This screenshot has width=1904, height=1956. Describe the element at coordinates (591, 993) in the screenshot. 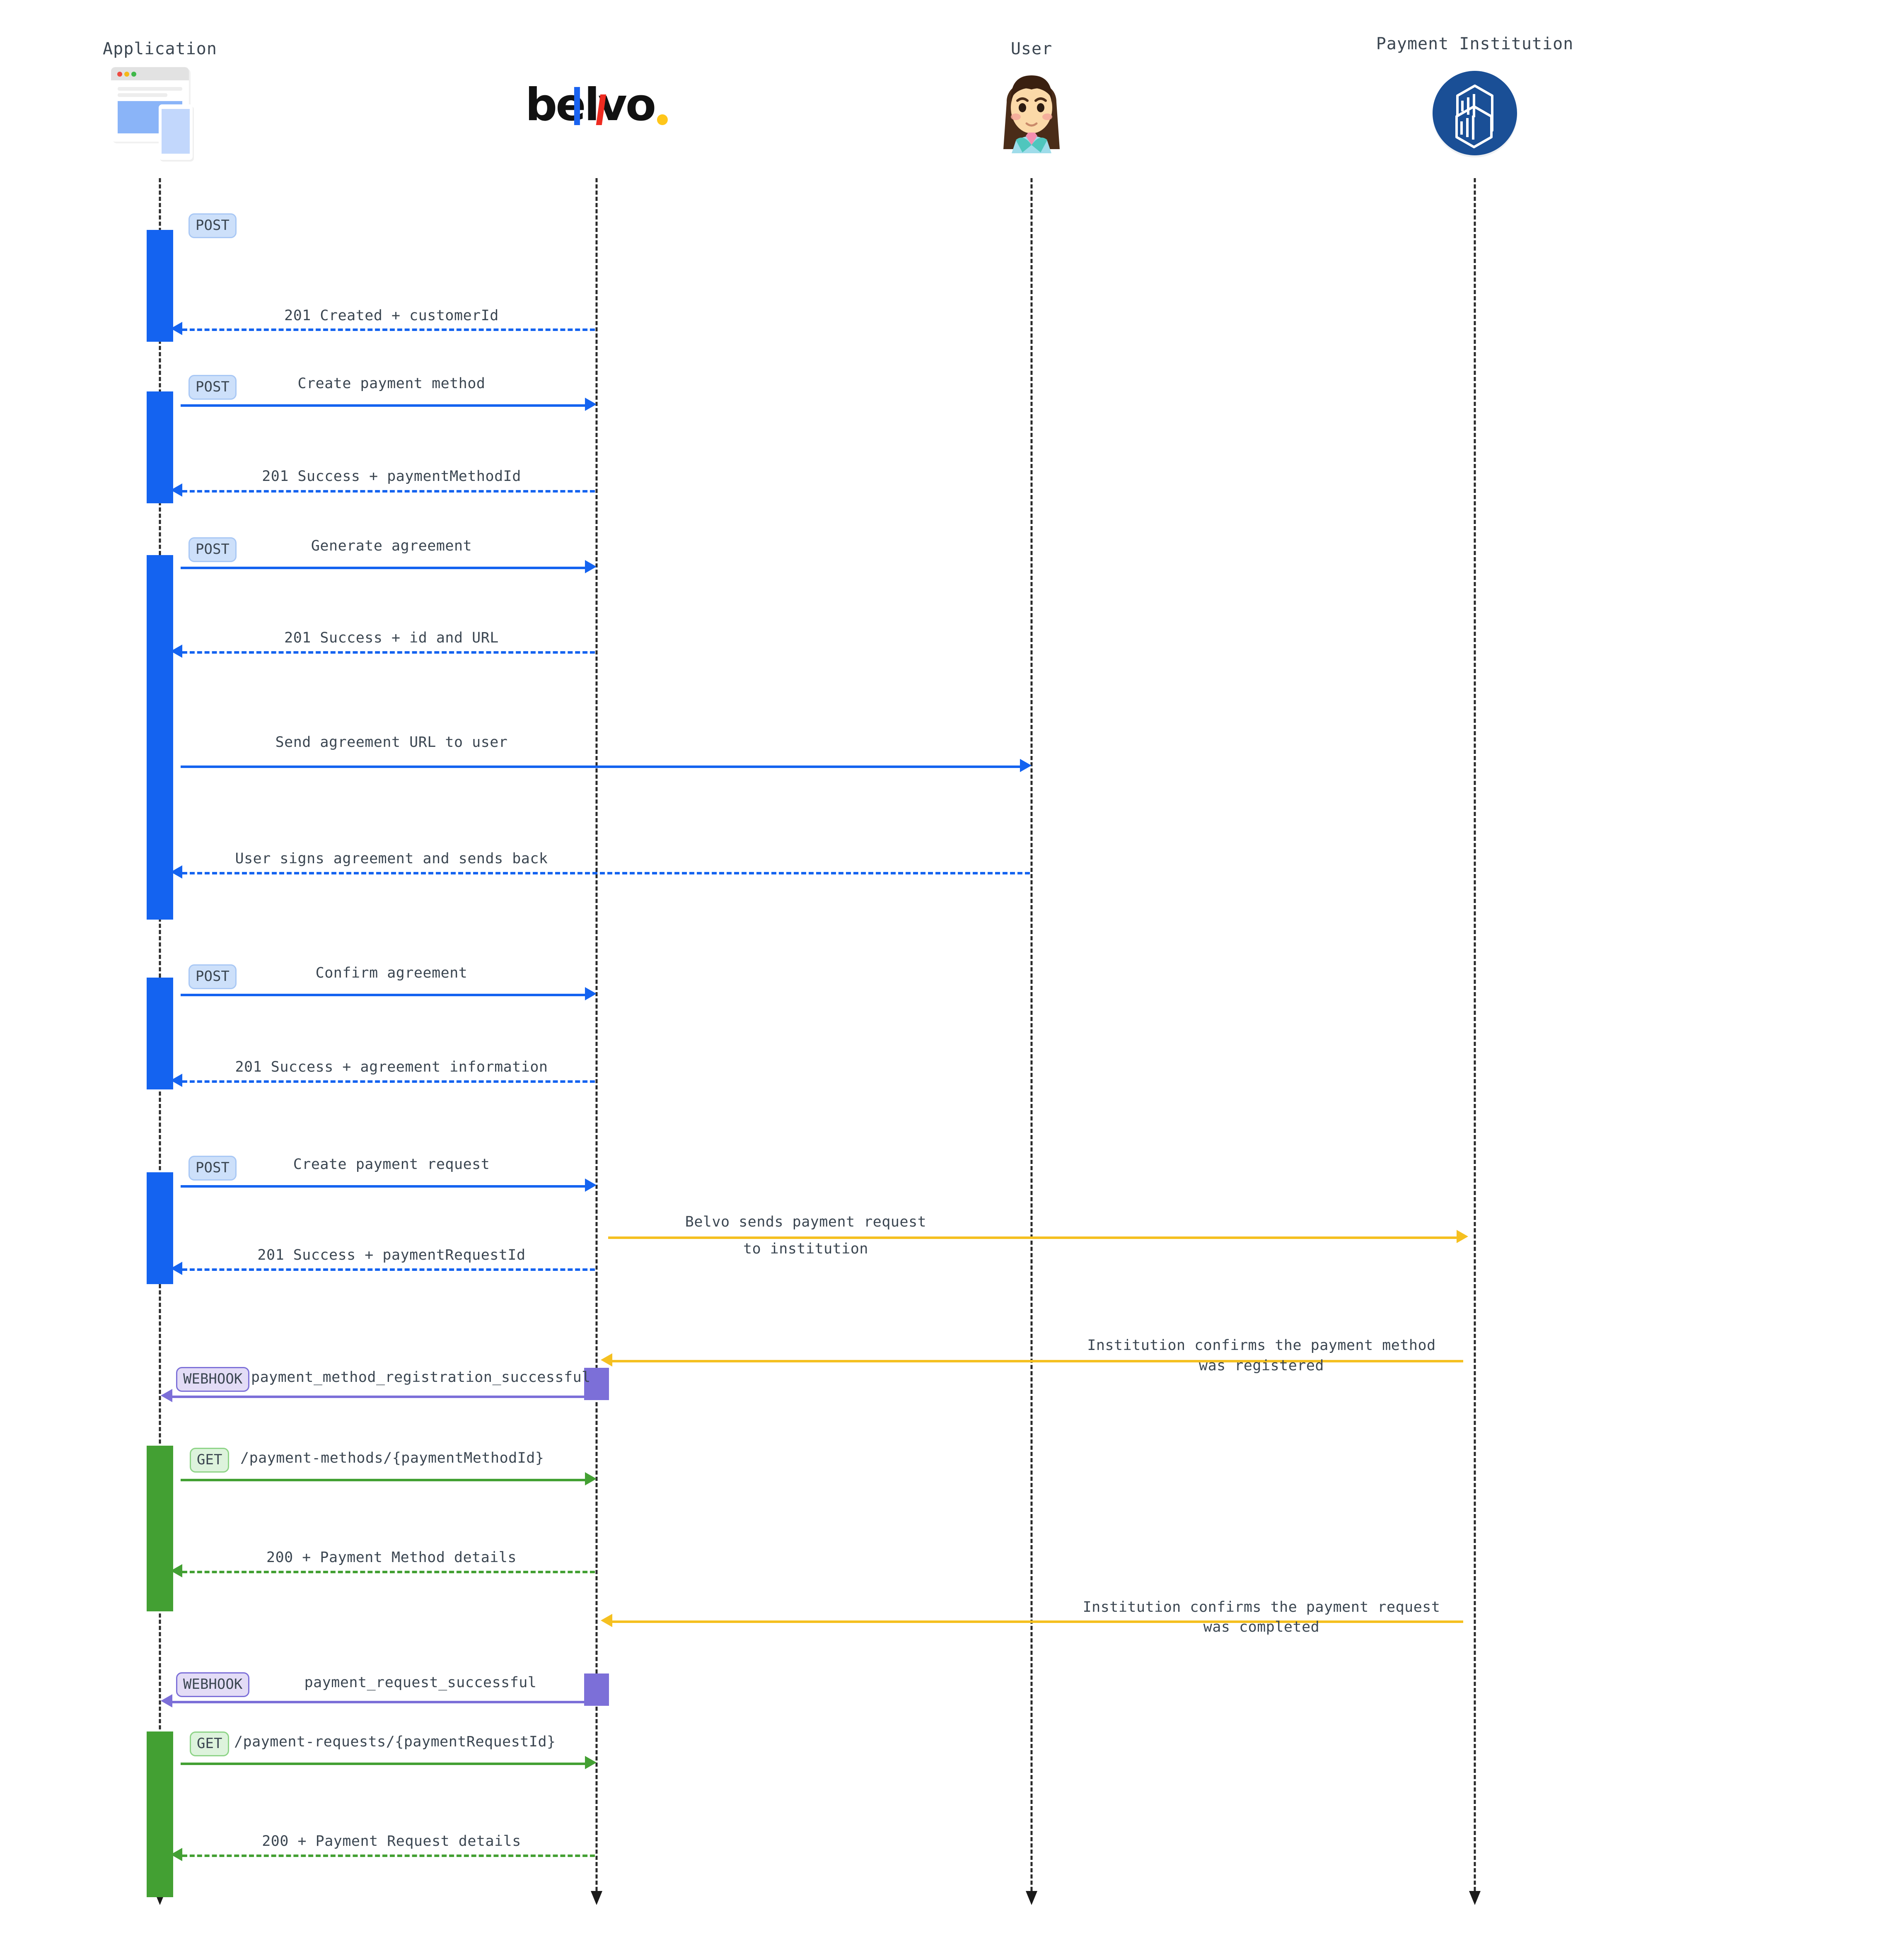

I see `message-arrowhead-confirm-agreement` at that location.